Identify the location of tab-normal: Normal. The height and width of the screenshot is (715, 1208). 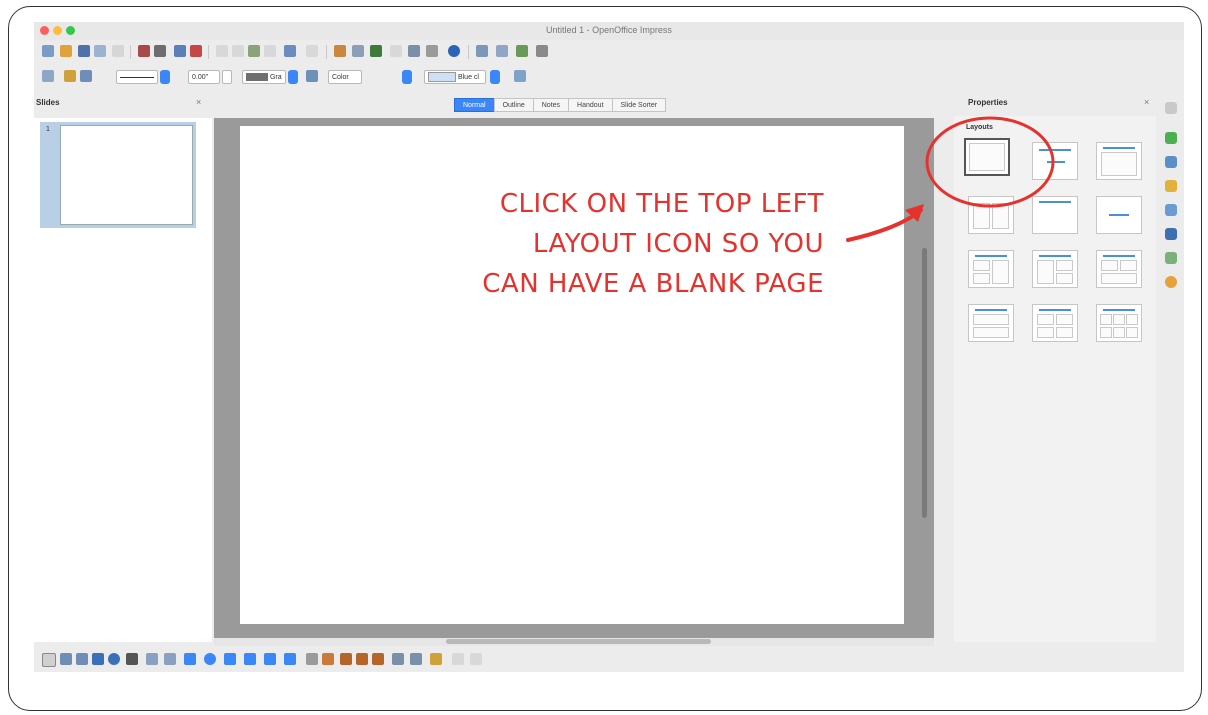
(474, 105).